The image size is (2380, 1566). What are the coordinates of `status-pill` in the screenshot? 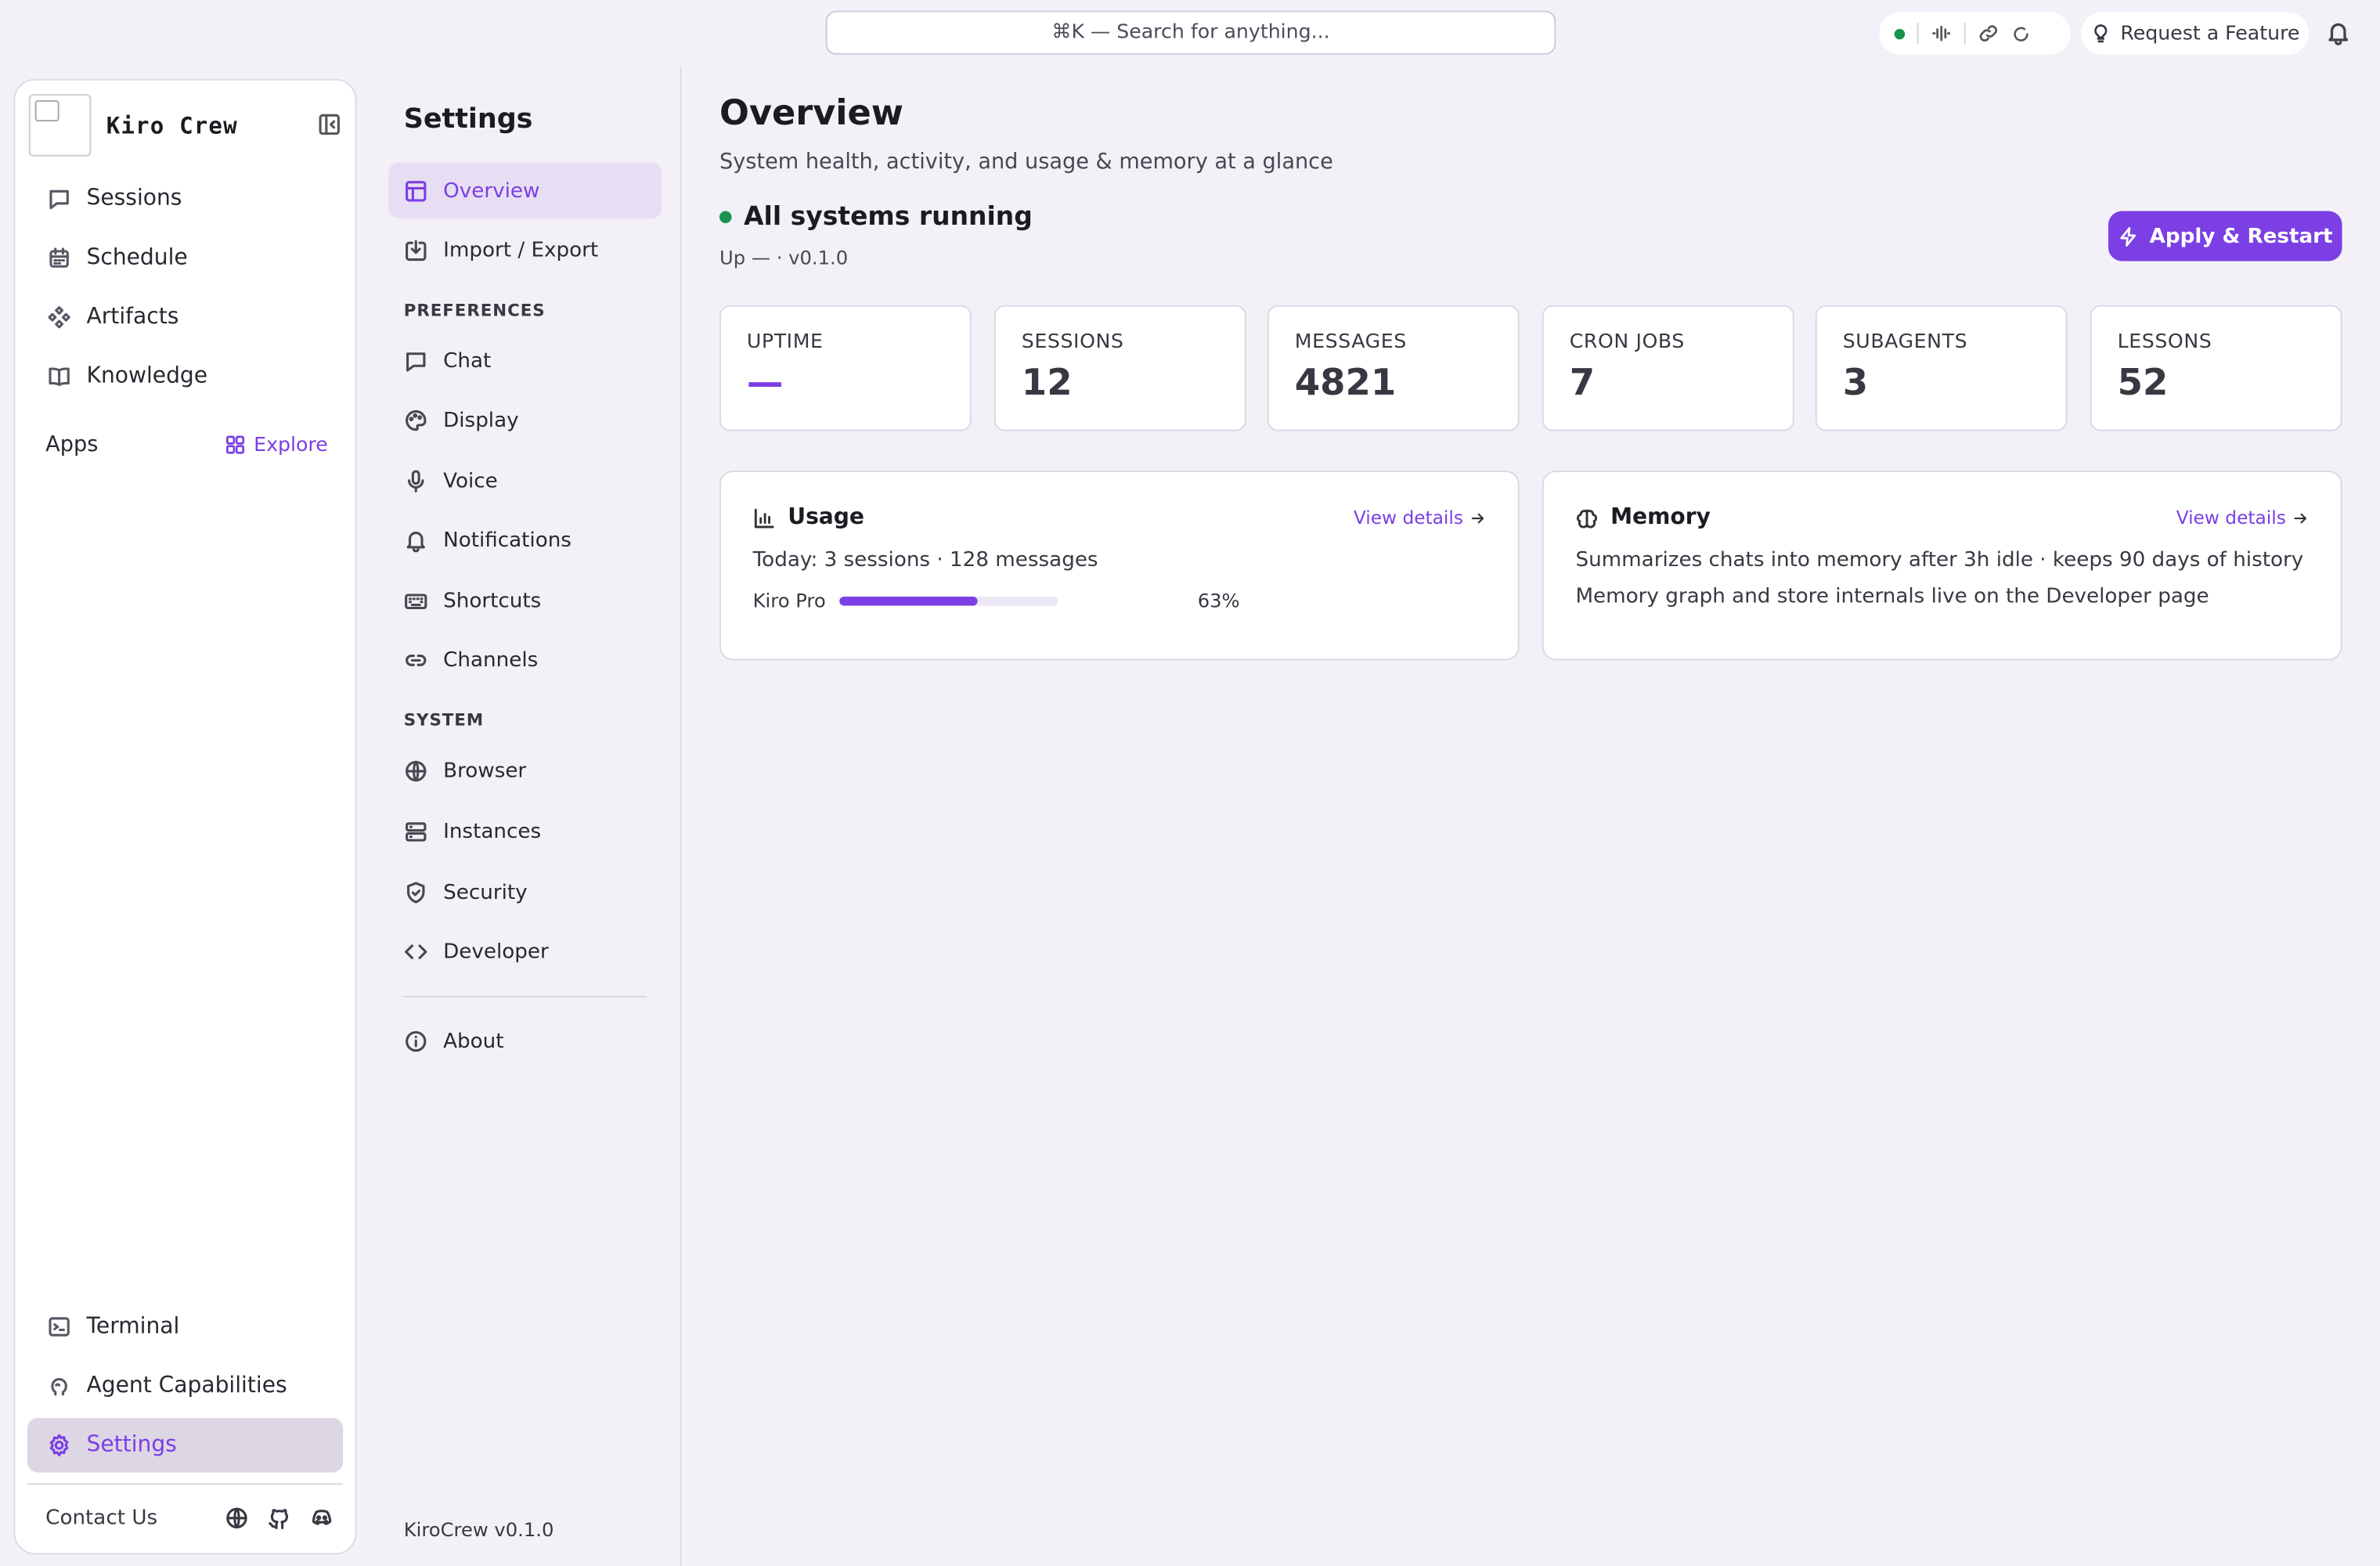 It's located at (1975, 33).